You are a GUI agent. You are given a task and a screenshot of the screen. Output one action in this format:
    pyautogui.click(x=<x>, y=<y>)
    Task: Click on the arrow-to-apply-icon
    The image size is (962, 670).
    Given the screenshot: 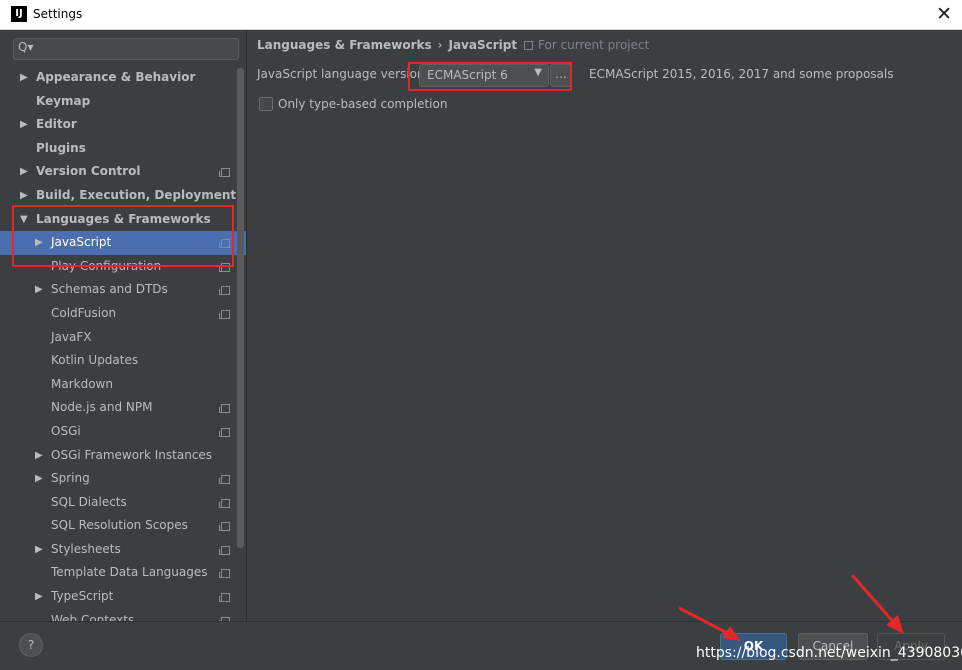 What is the action you would take?
    pyautogui.click(x=877, y=604)
    